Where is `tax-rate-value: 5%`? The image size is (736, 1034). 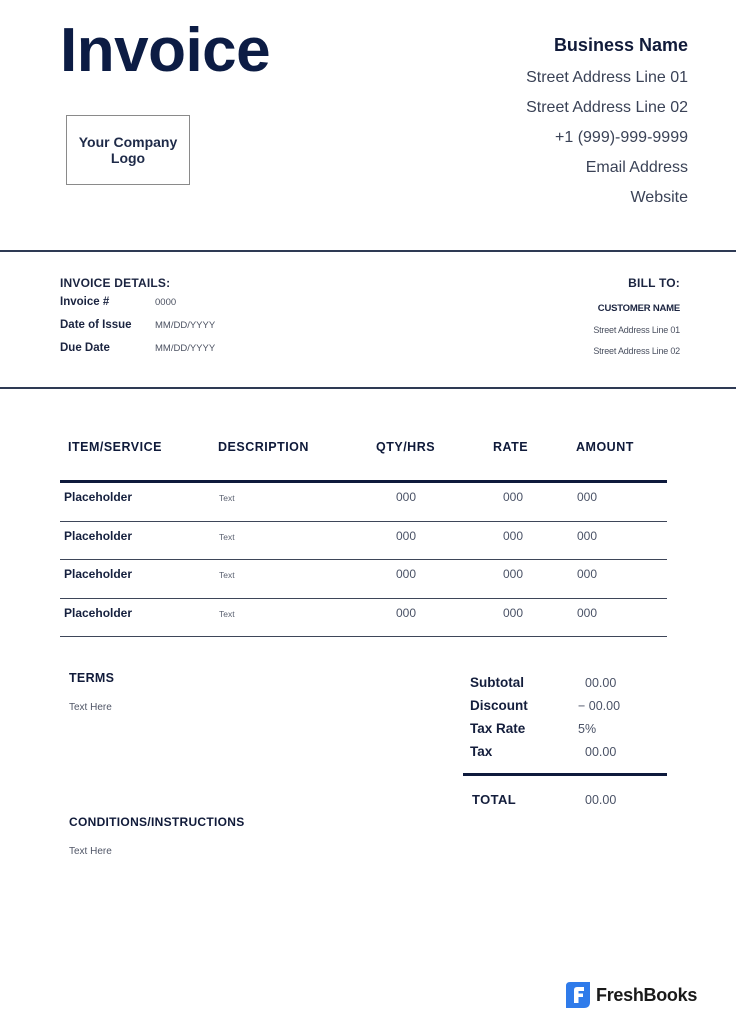
tax-rate-value: 5% is located at coordinates (587, 729).